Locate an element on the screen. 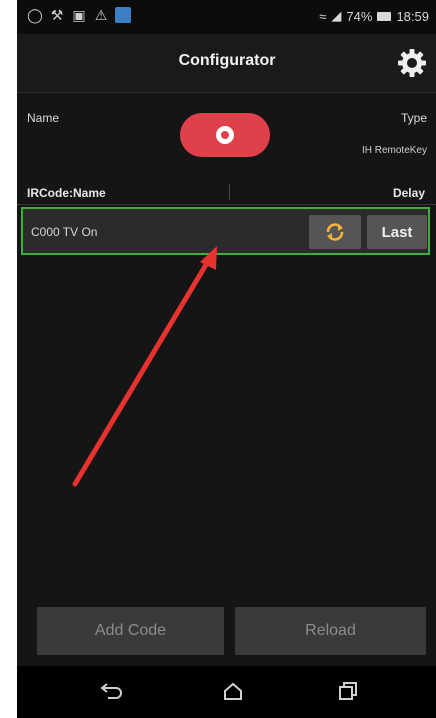 The image size is (436, 718). tools-icon: ⚒ is located at coordinates (57, 15).